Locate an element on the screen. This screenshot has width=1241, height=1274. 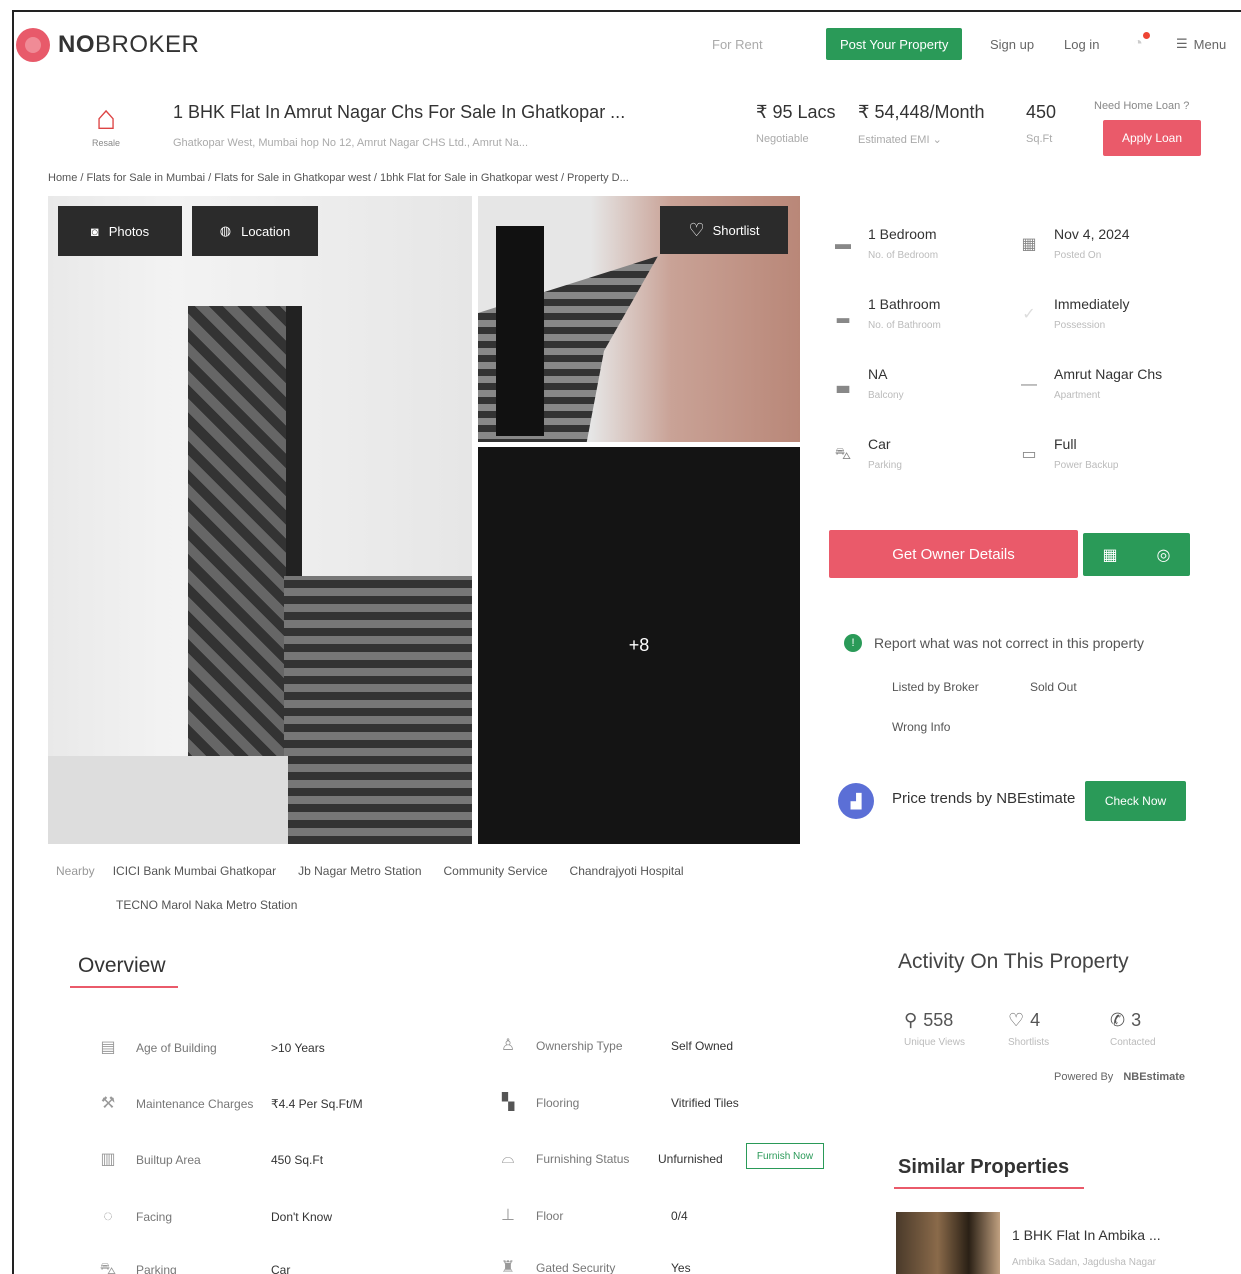
building-icon: — is located at coordinates (1029, 384).